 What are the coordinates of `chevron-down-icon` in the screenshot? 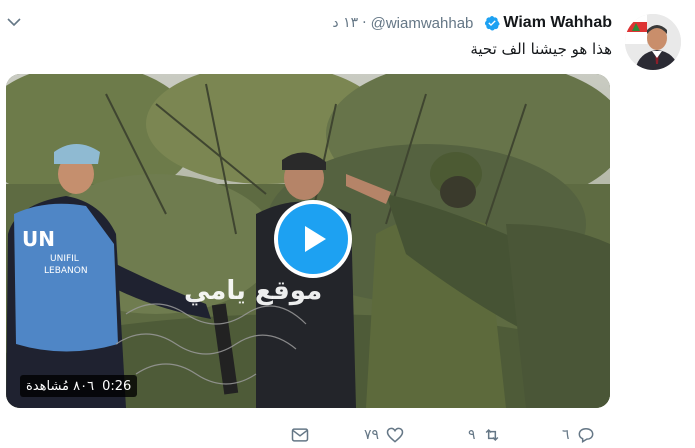 It's located at (14, 22).